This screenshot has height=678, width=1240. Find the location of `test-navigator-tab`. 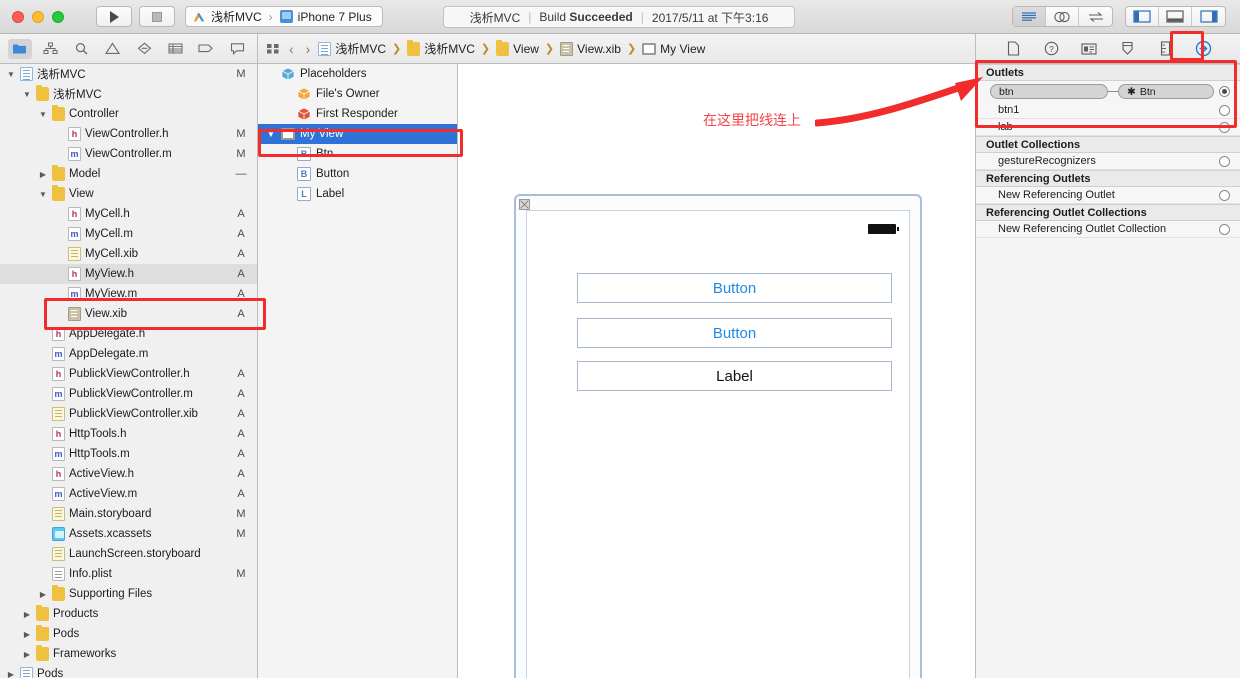

test-navigator-tab is located at coordinates (144, 49).